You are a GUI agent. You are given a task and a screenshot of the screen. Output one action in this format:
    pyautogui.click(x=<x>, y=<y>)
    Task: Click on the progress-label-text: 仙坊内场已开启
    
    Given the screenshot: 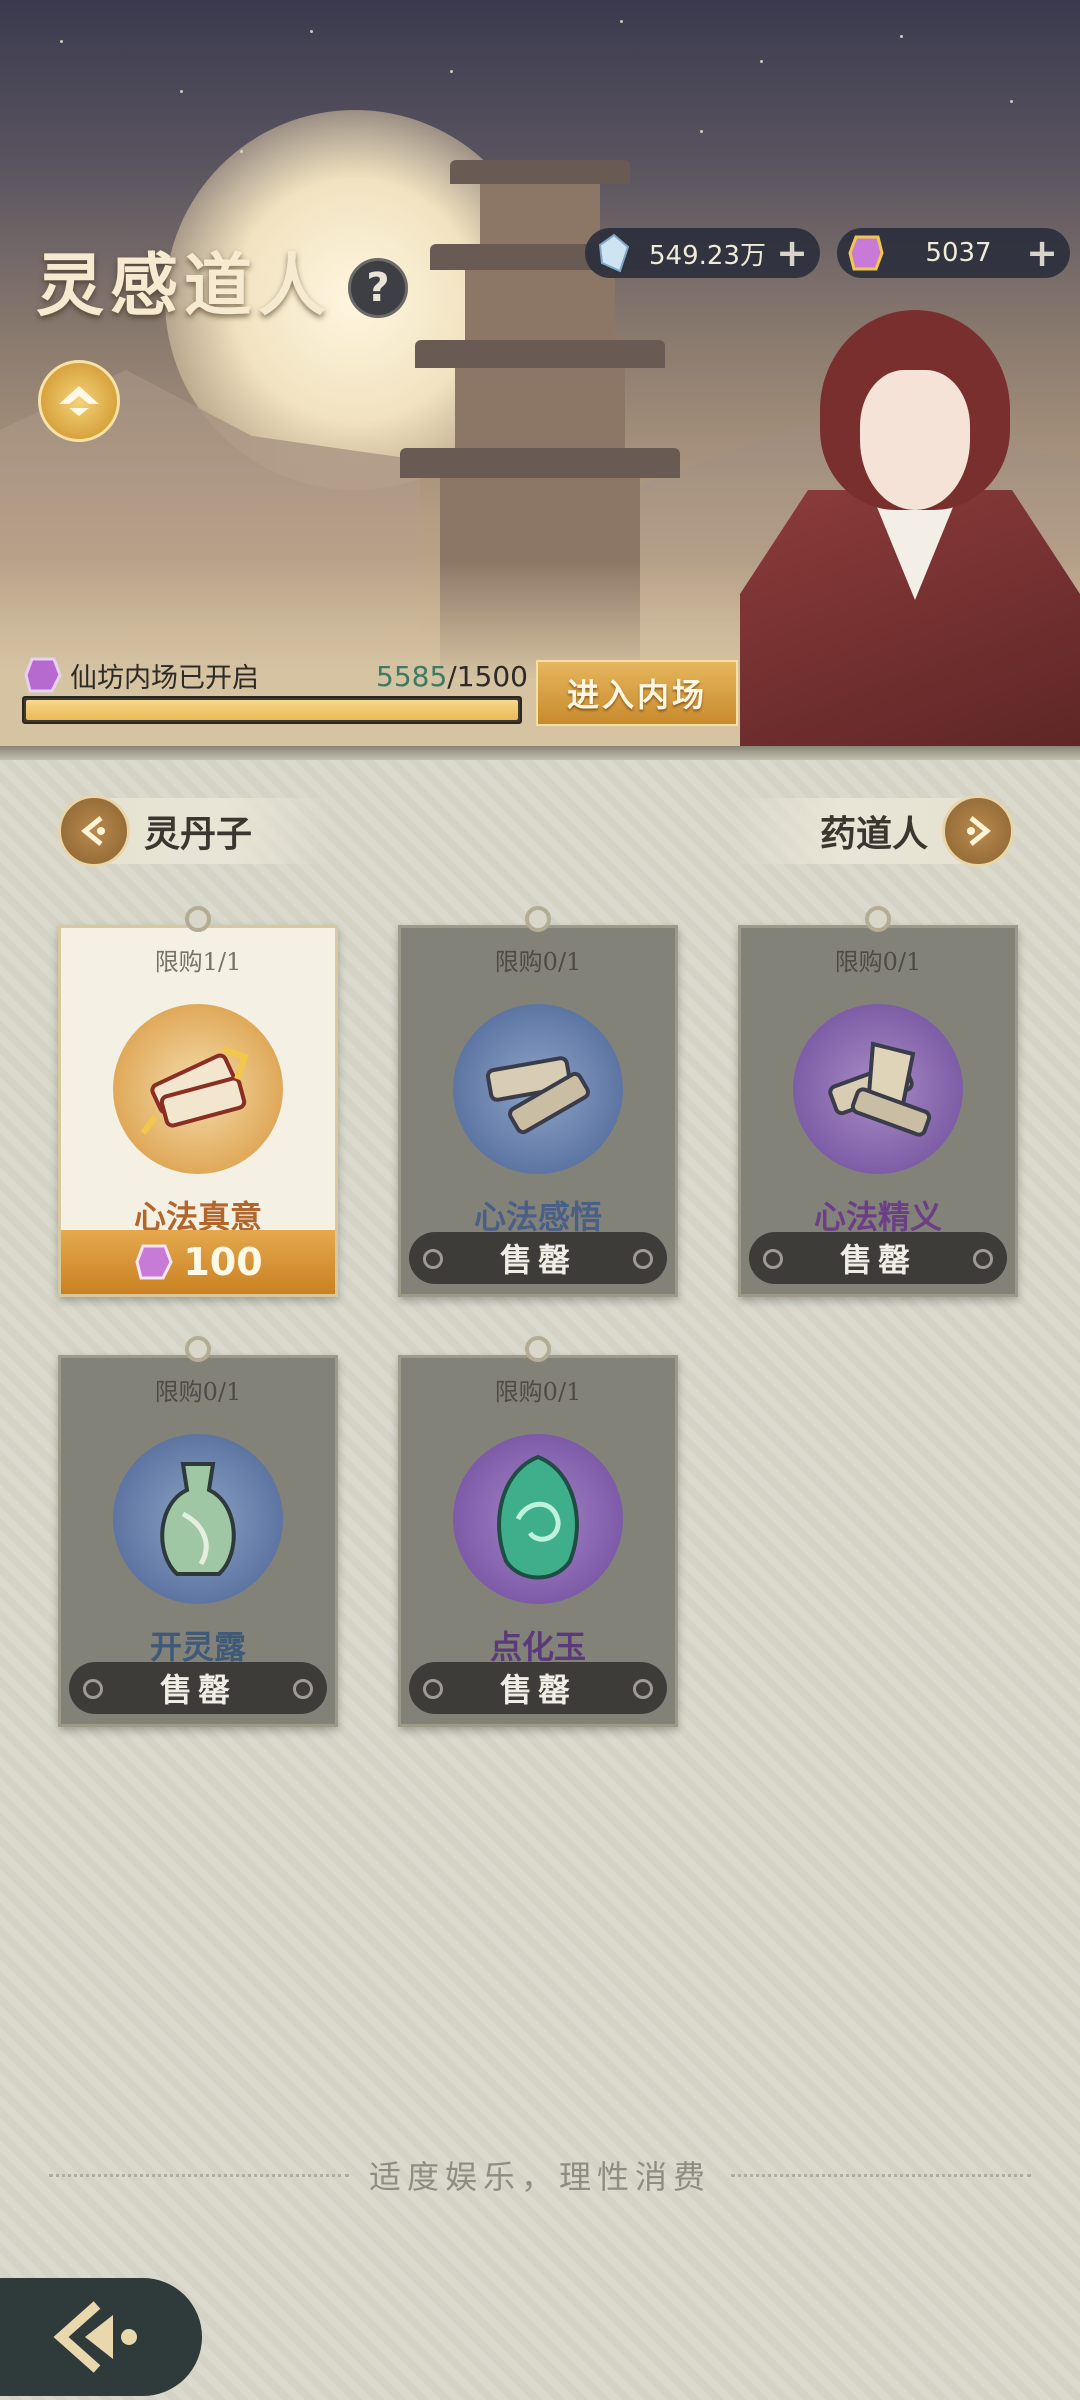 What is the action you would take?
    pyautogui.click(x=164, y=678)
    